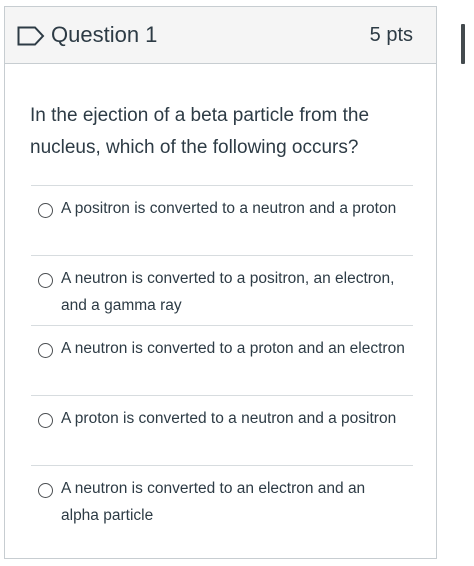 The height and width of the screenshot is (566, 474). What do you see at coordinates (391, 35) in the screenshot?
I see `question-points: 5 pts` at bounding box center [391, 35].